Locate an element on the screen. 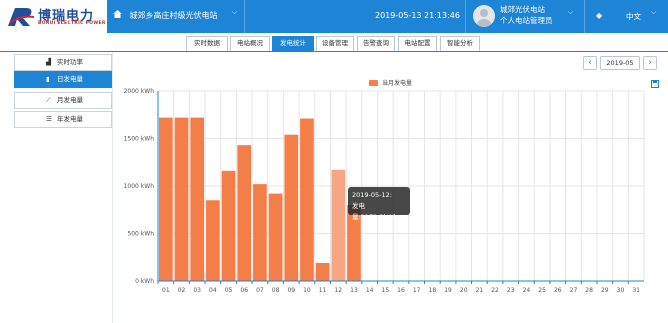 The image size is (668, 323). tab-smart-analysis: 智能分析 is located at coordinates (460, 43).